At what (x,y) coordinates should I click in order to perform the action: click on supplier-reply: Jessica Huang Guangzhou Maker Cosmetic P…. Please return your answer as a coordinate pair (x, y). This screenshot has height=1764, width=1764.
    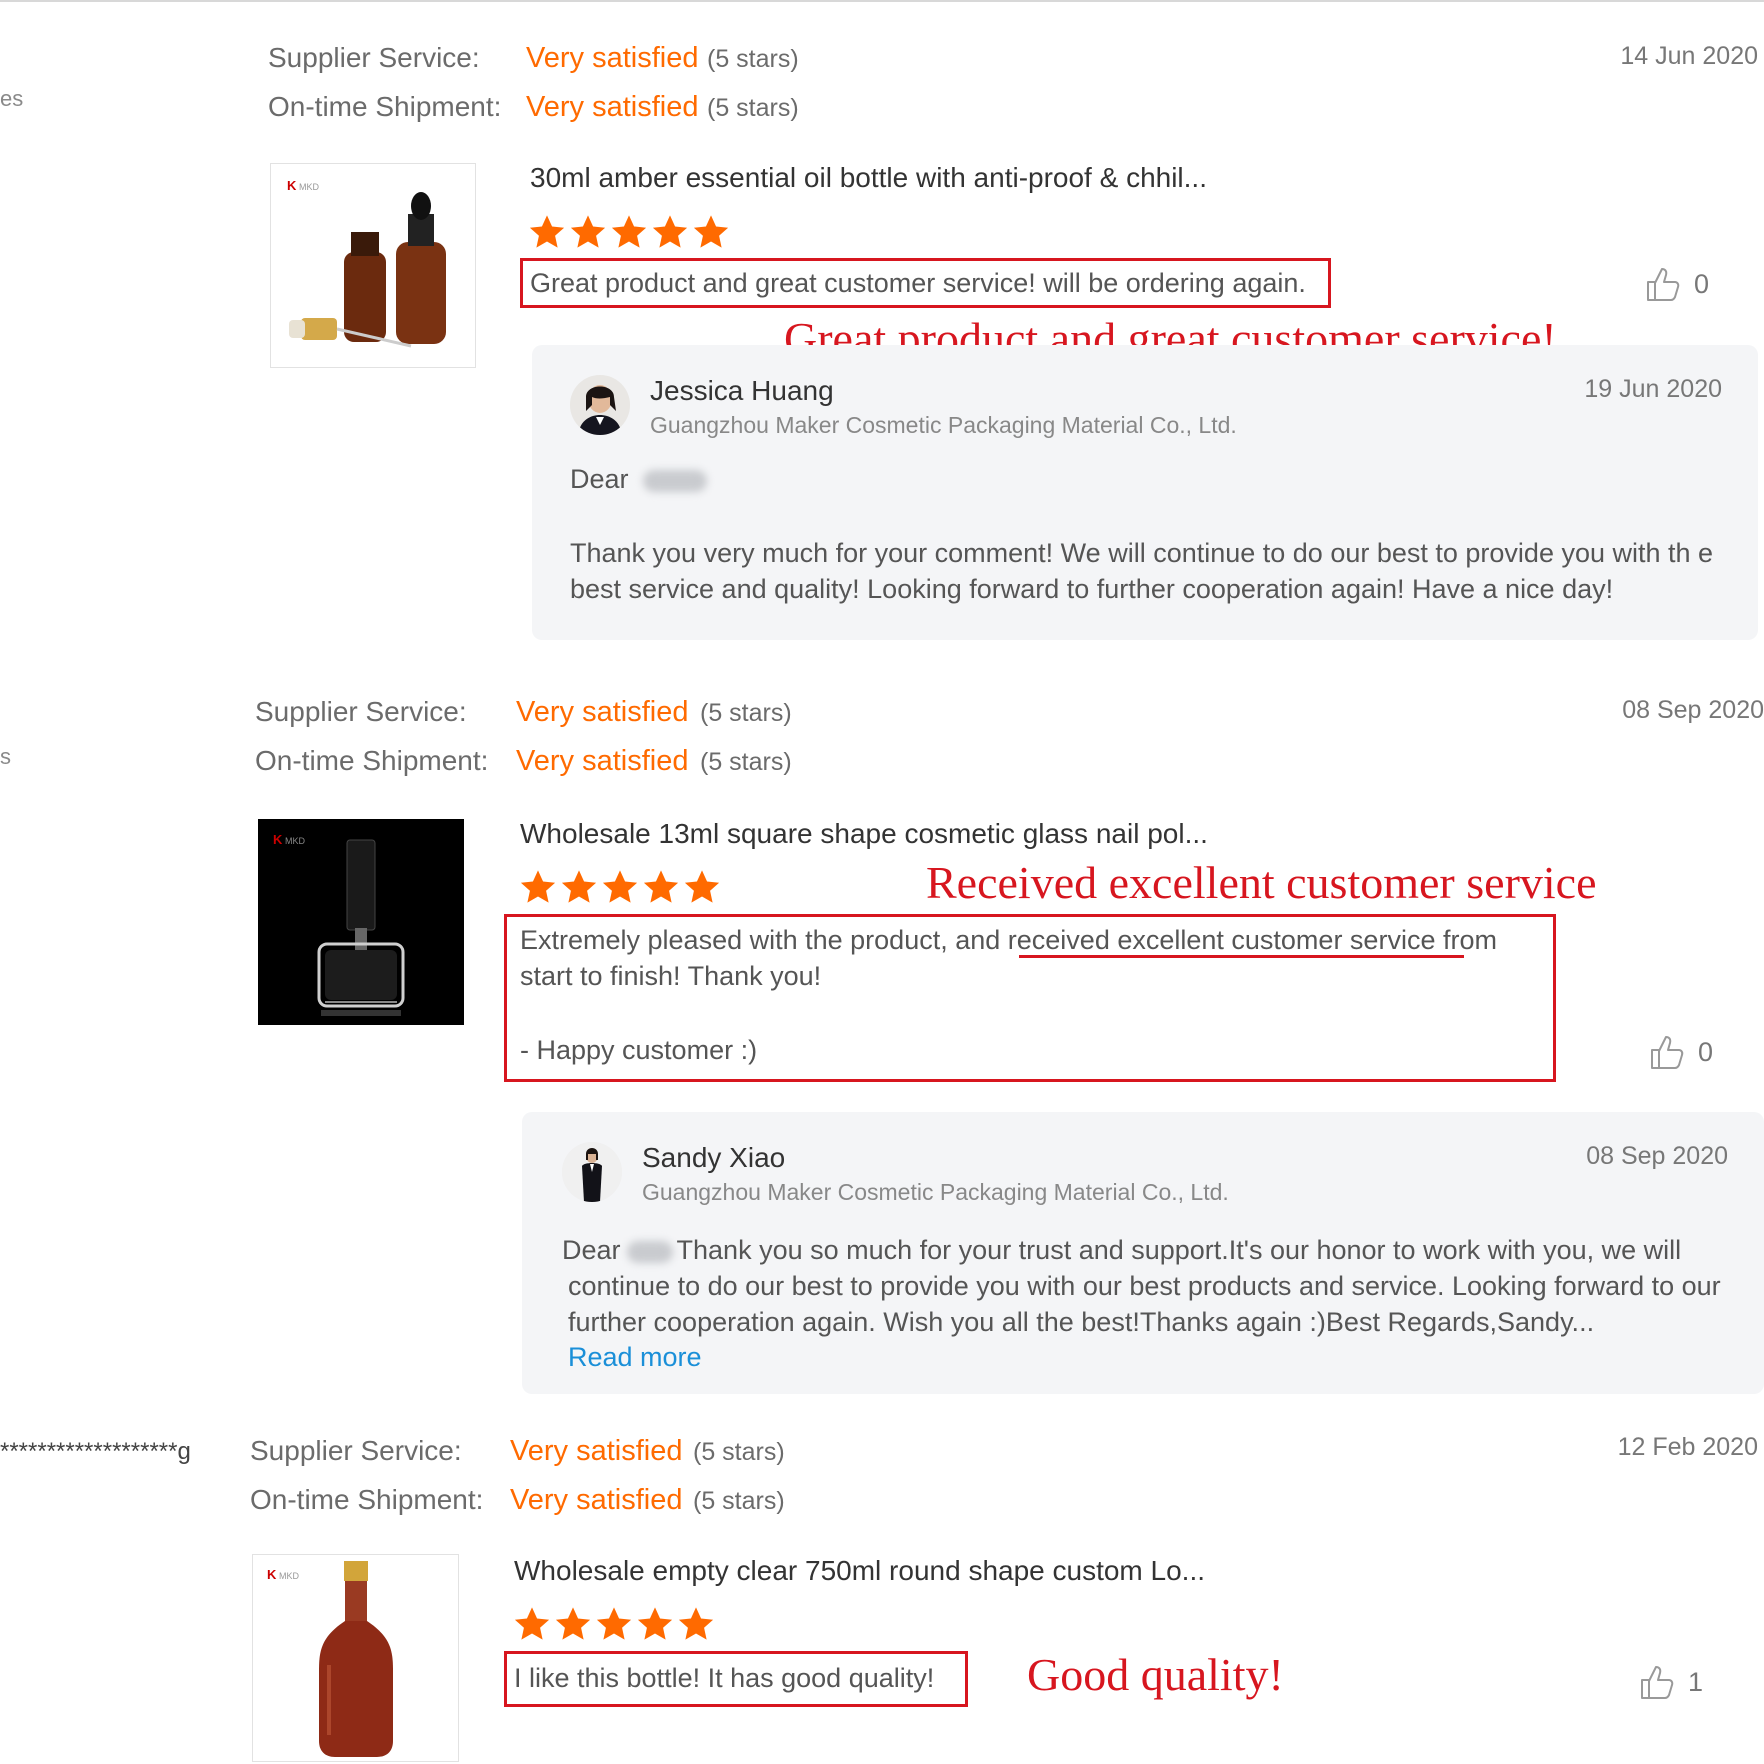
    Looking at the image, I should click on (1145, 492).